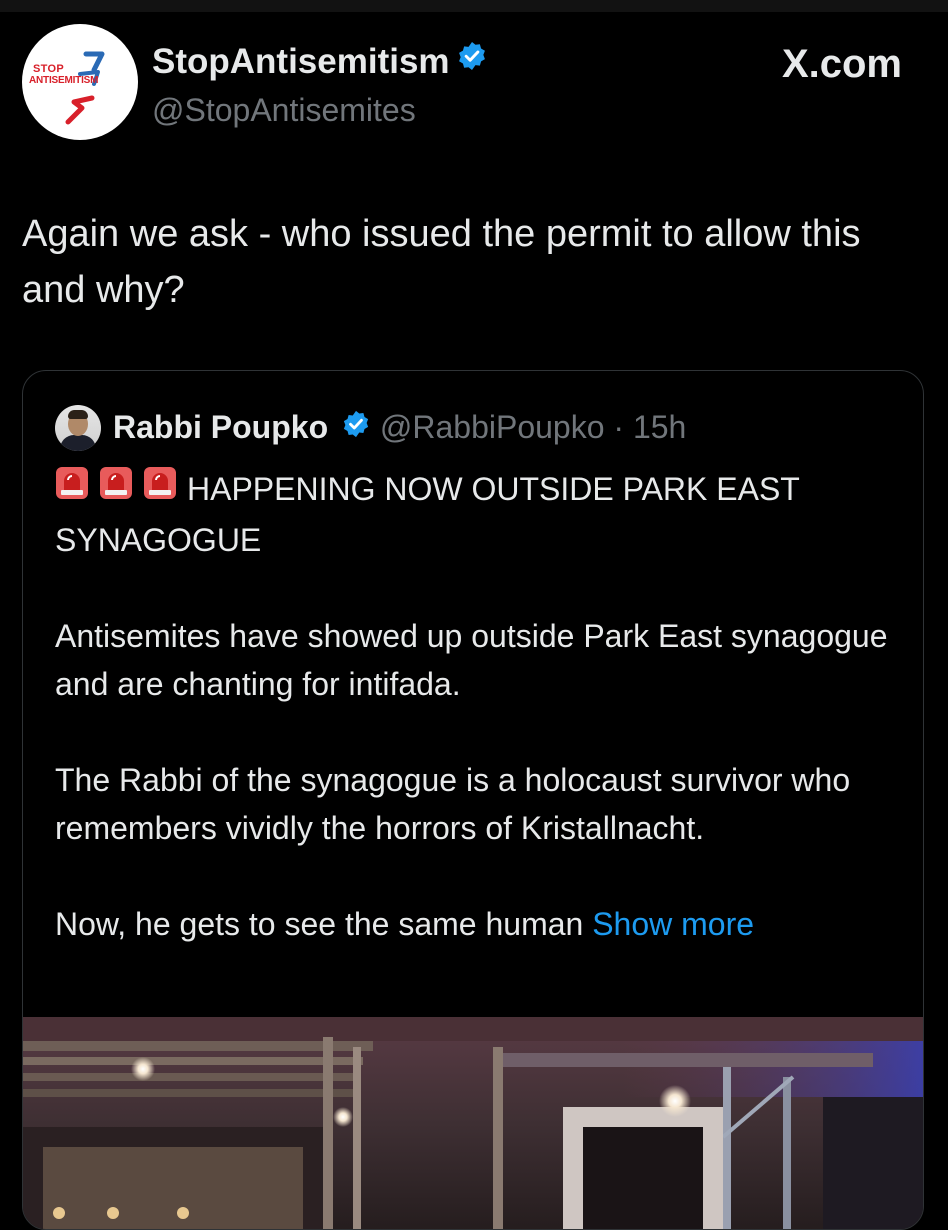 This screenshot has height=1230, width=948. I want to click on quoted-tweet-header: Rabbi Poupko @RabbiPoupko · 15h, so click(399, 428).